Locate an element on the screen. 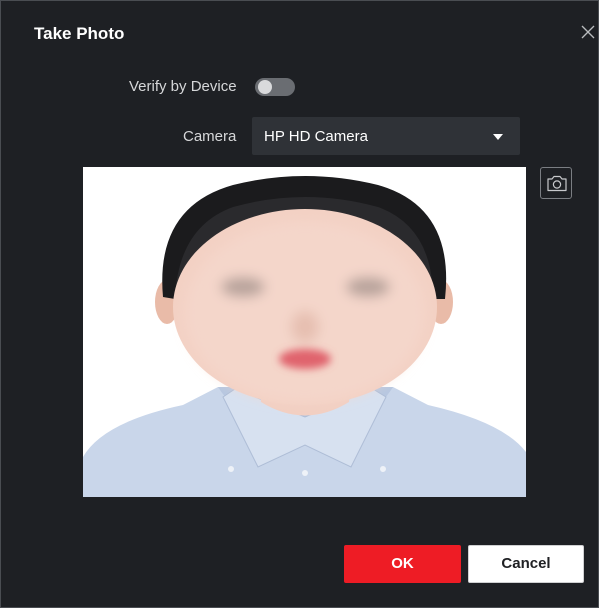  camera-select: HP HD Camera is located at coordinates (386, 136).